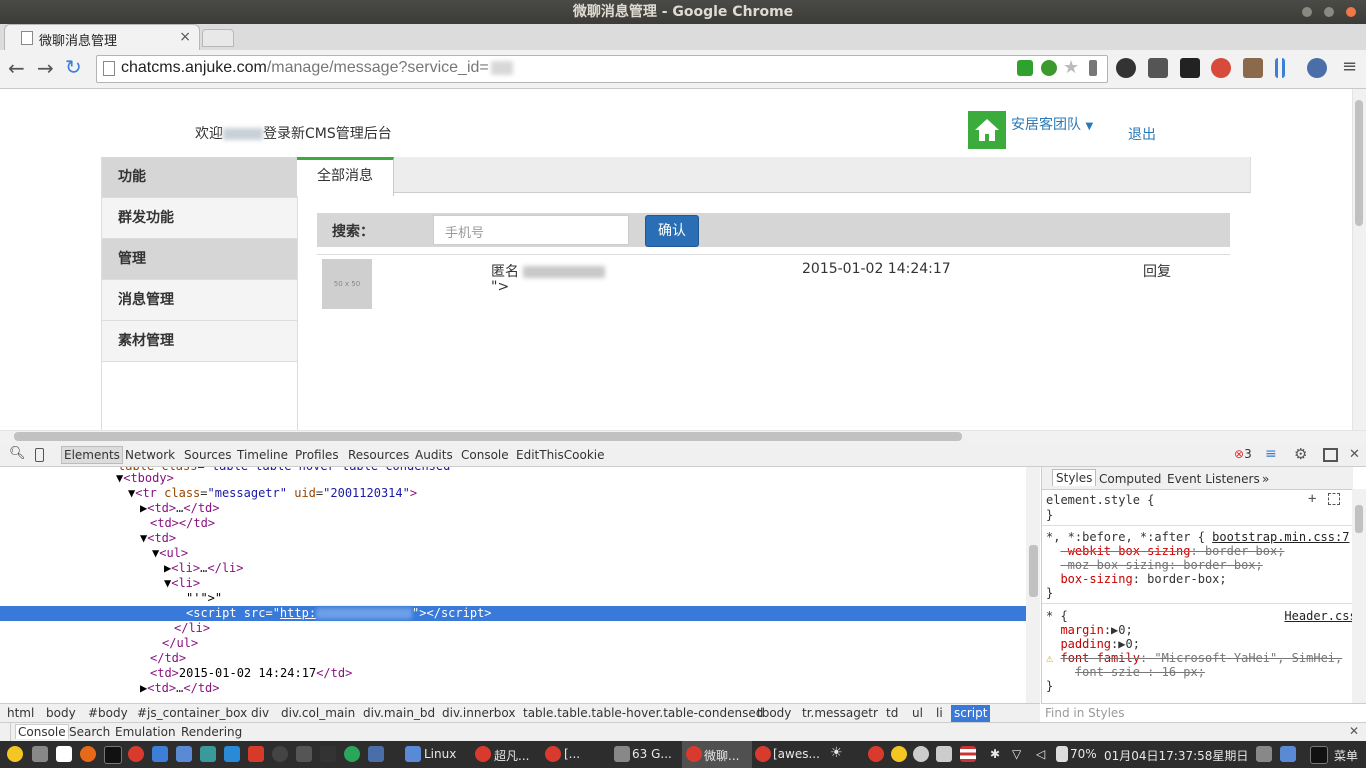 The image size is (1366, 768). Describe the element at coordinates (260, 713) in the screenshot. I see `breadcrumb-item: div` at that location.